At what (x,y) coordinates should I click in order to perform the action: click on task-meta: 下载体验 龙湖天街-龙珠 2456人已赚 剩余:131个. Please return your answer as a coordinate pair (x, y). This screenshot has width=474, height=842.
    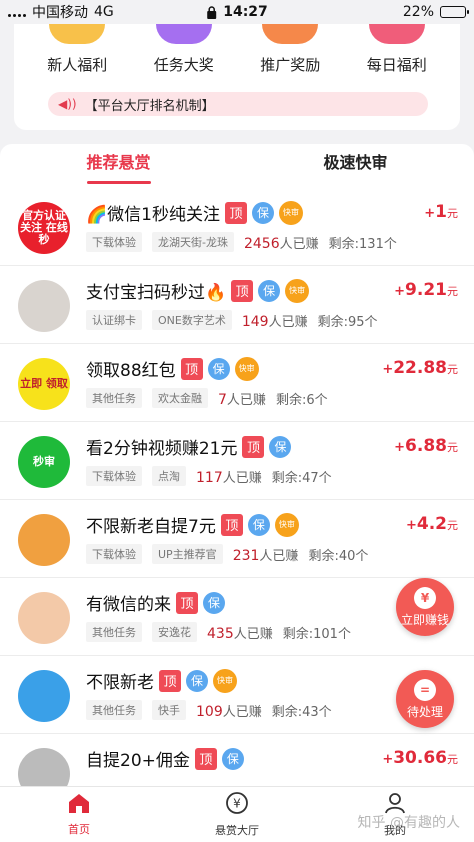
    Looking at the image, I should click on (241, 242).